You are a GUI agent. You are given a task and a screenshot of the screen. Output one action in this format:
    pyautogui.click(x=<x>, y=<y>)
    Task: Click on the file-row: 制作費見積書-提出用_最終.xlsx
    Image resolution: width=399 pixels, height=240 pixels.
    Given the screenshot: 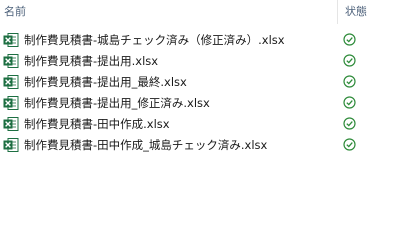 What is the action you would take?
    pyautogui.click(x=199, y=82)
    